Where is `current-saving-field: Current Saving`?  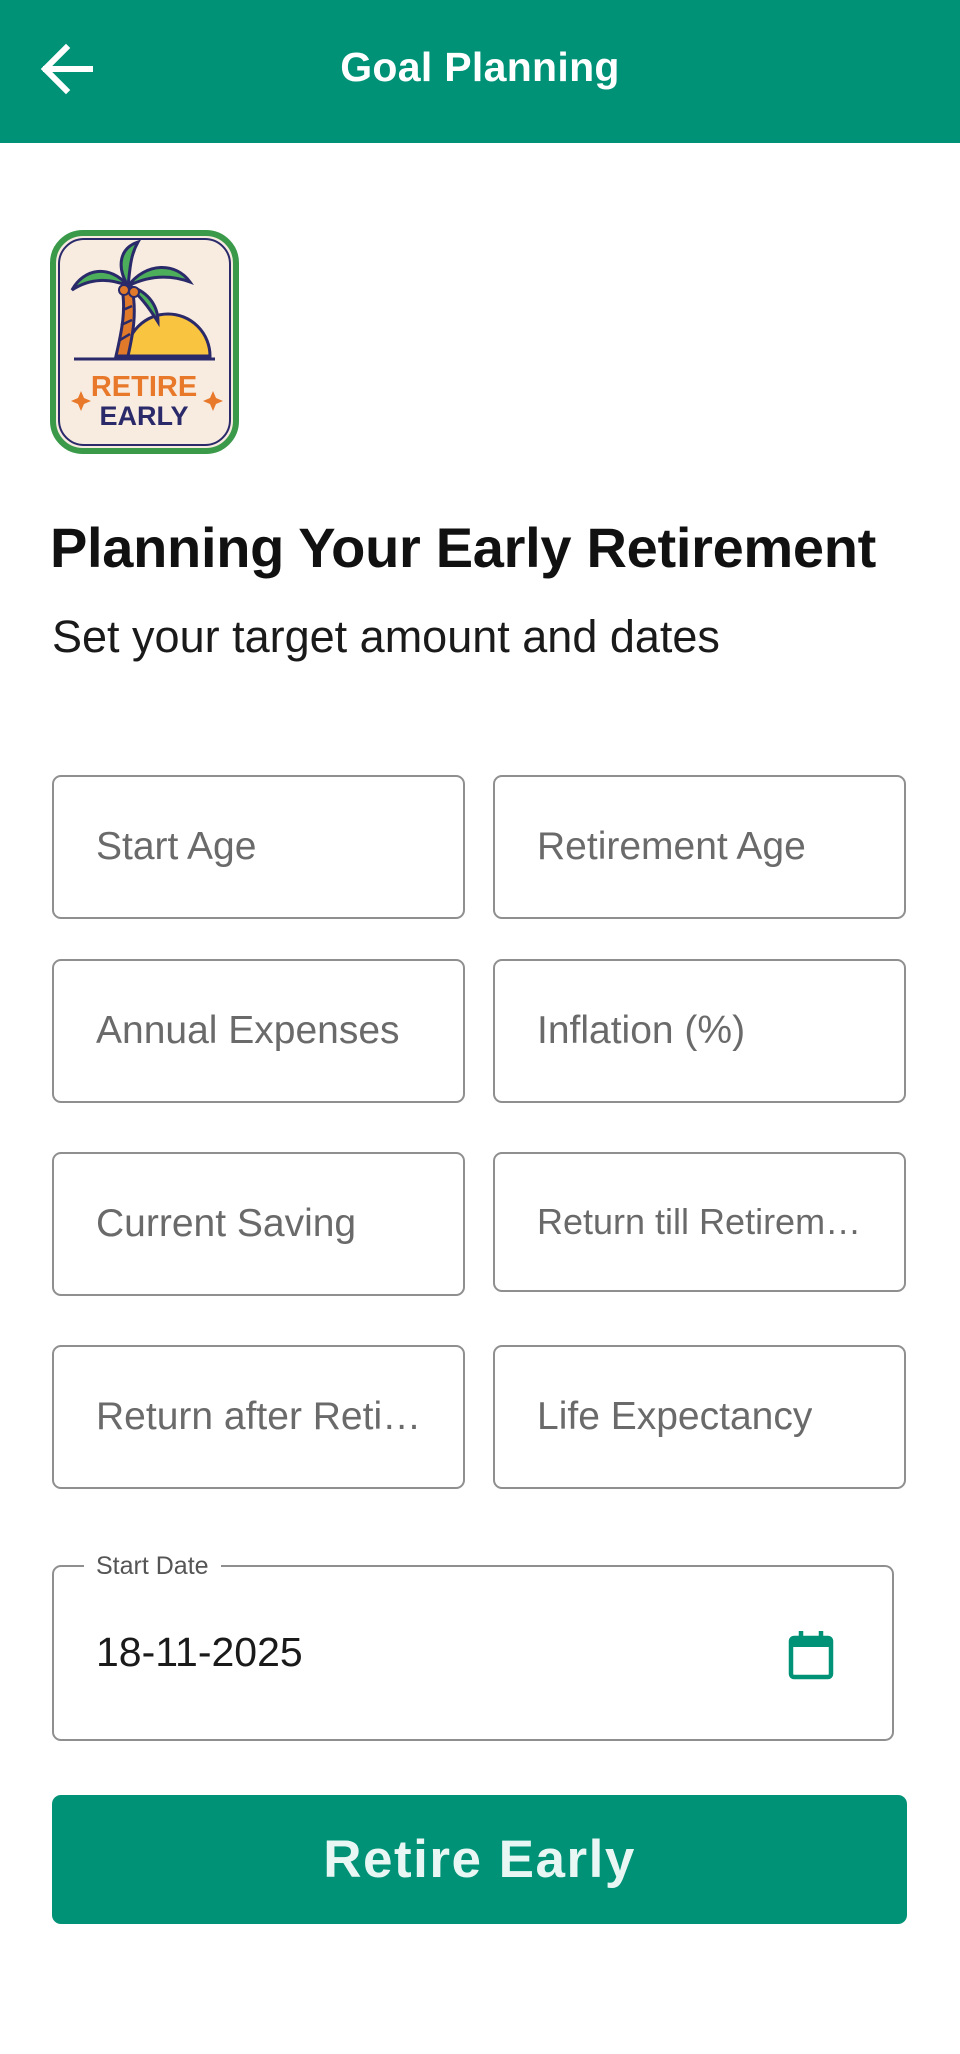 current-saving-field: Current Saving is located at coordinates (258, 1224).